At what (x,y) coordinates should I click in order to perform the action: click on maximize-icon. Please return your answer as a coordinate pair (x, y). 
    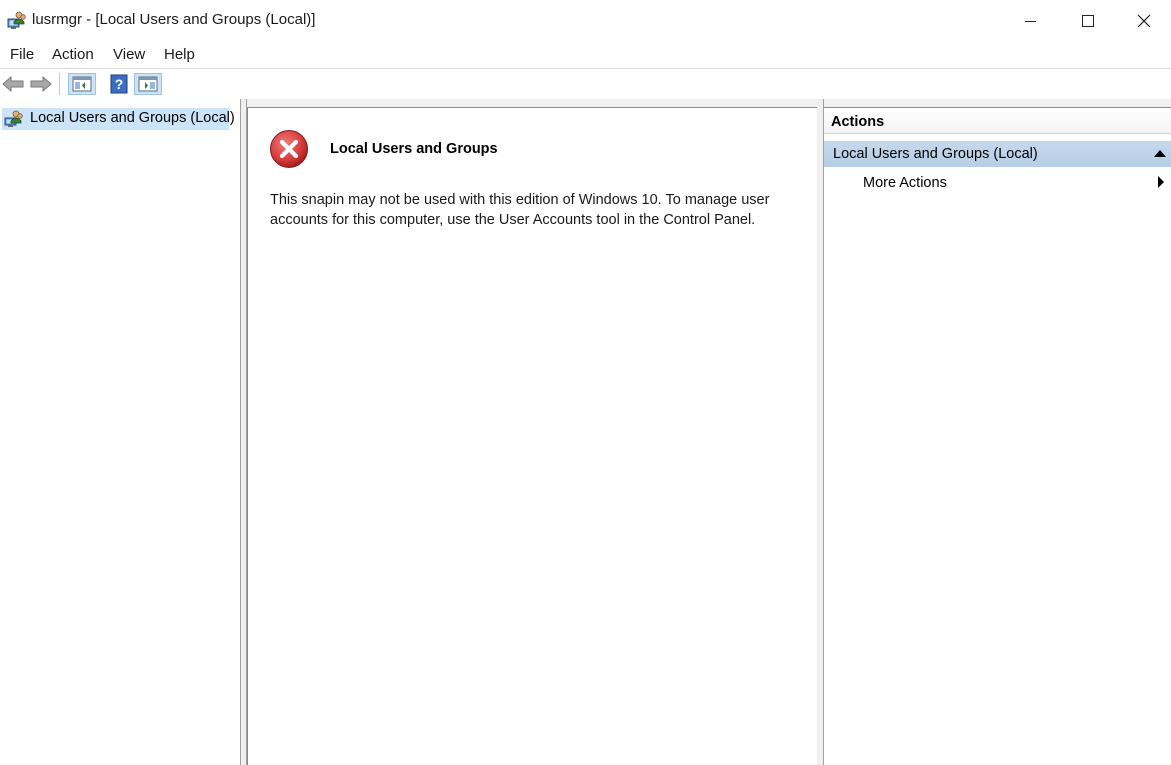
    Looking at the image, I should click on (1088, 21).